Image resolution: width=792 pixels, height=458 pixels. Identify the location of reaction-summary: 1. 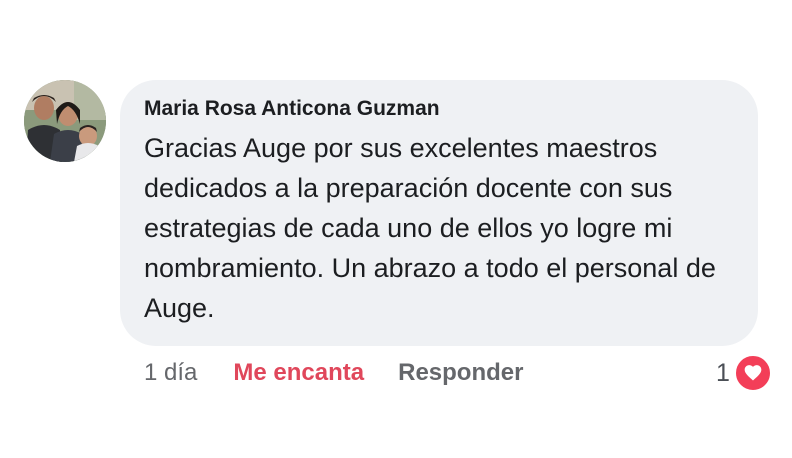
(744, 373).